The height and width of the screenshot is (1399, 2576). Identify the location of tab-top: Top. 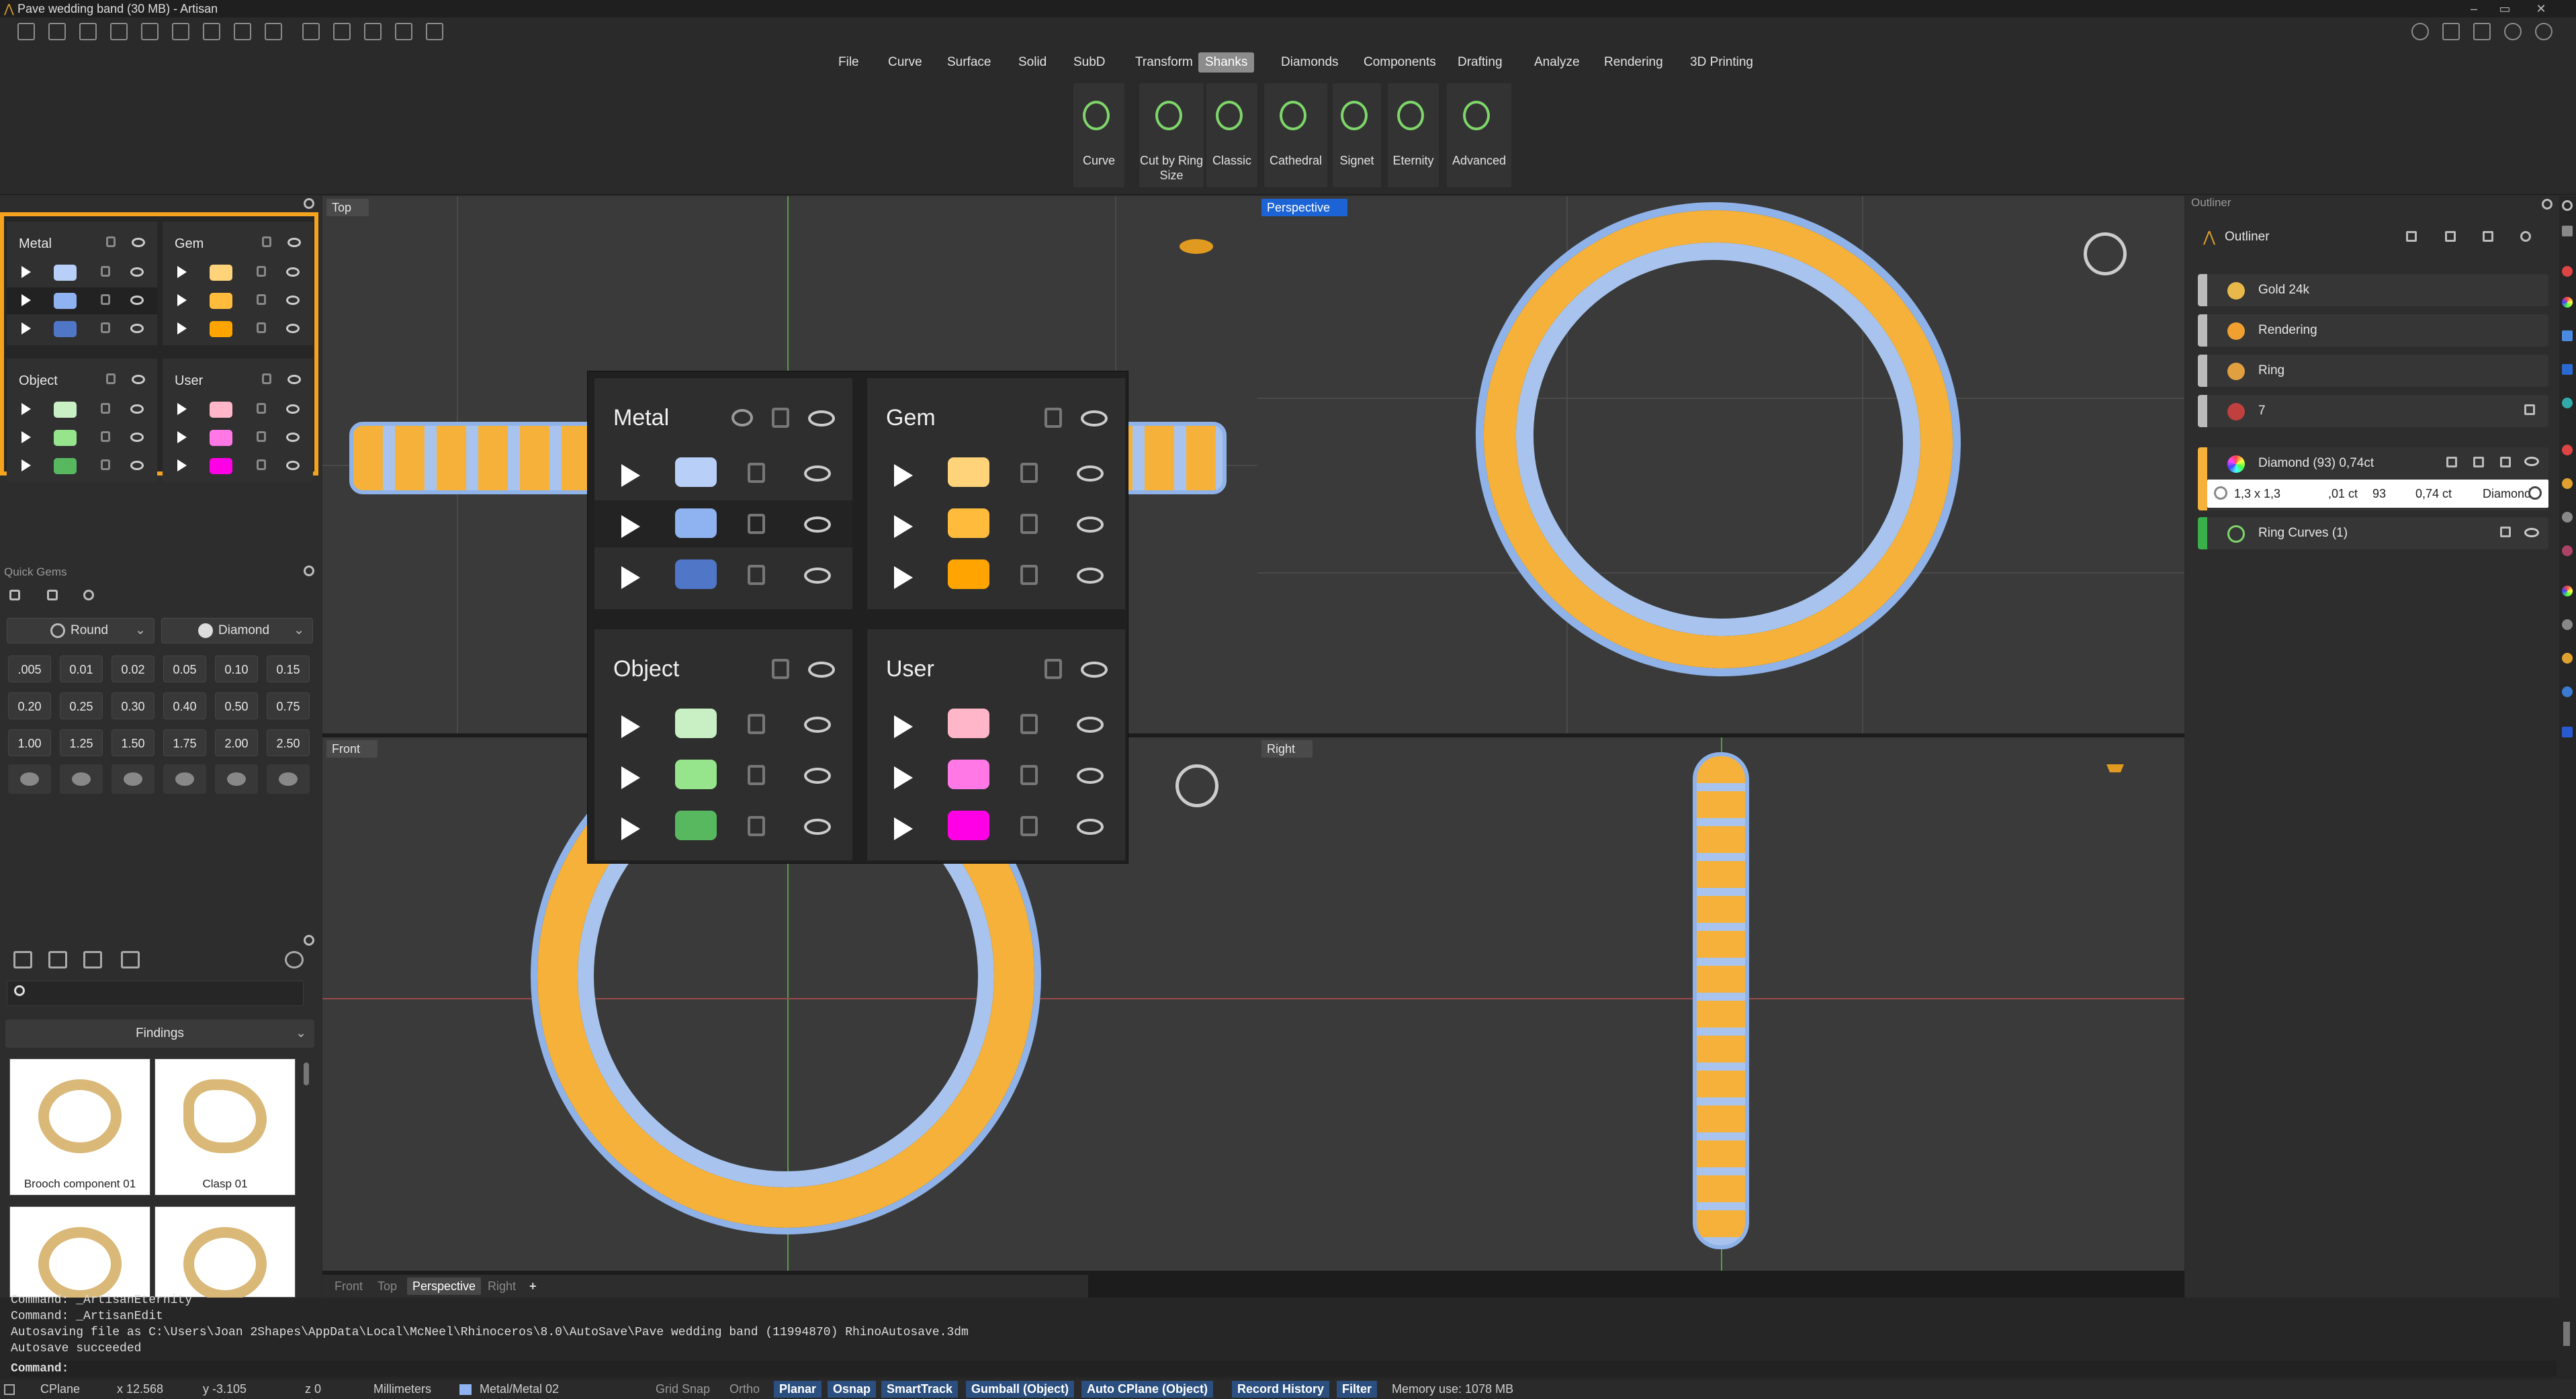
(387, 1286).